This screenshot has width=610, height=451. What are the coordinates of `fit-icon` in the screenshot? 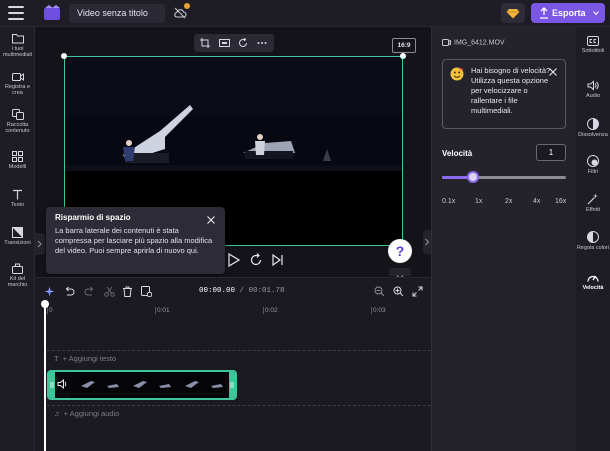 It's located at (224, 43).